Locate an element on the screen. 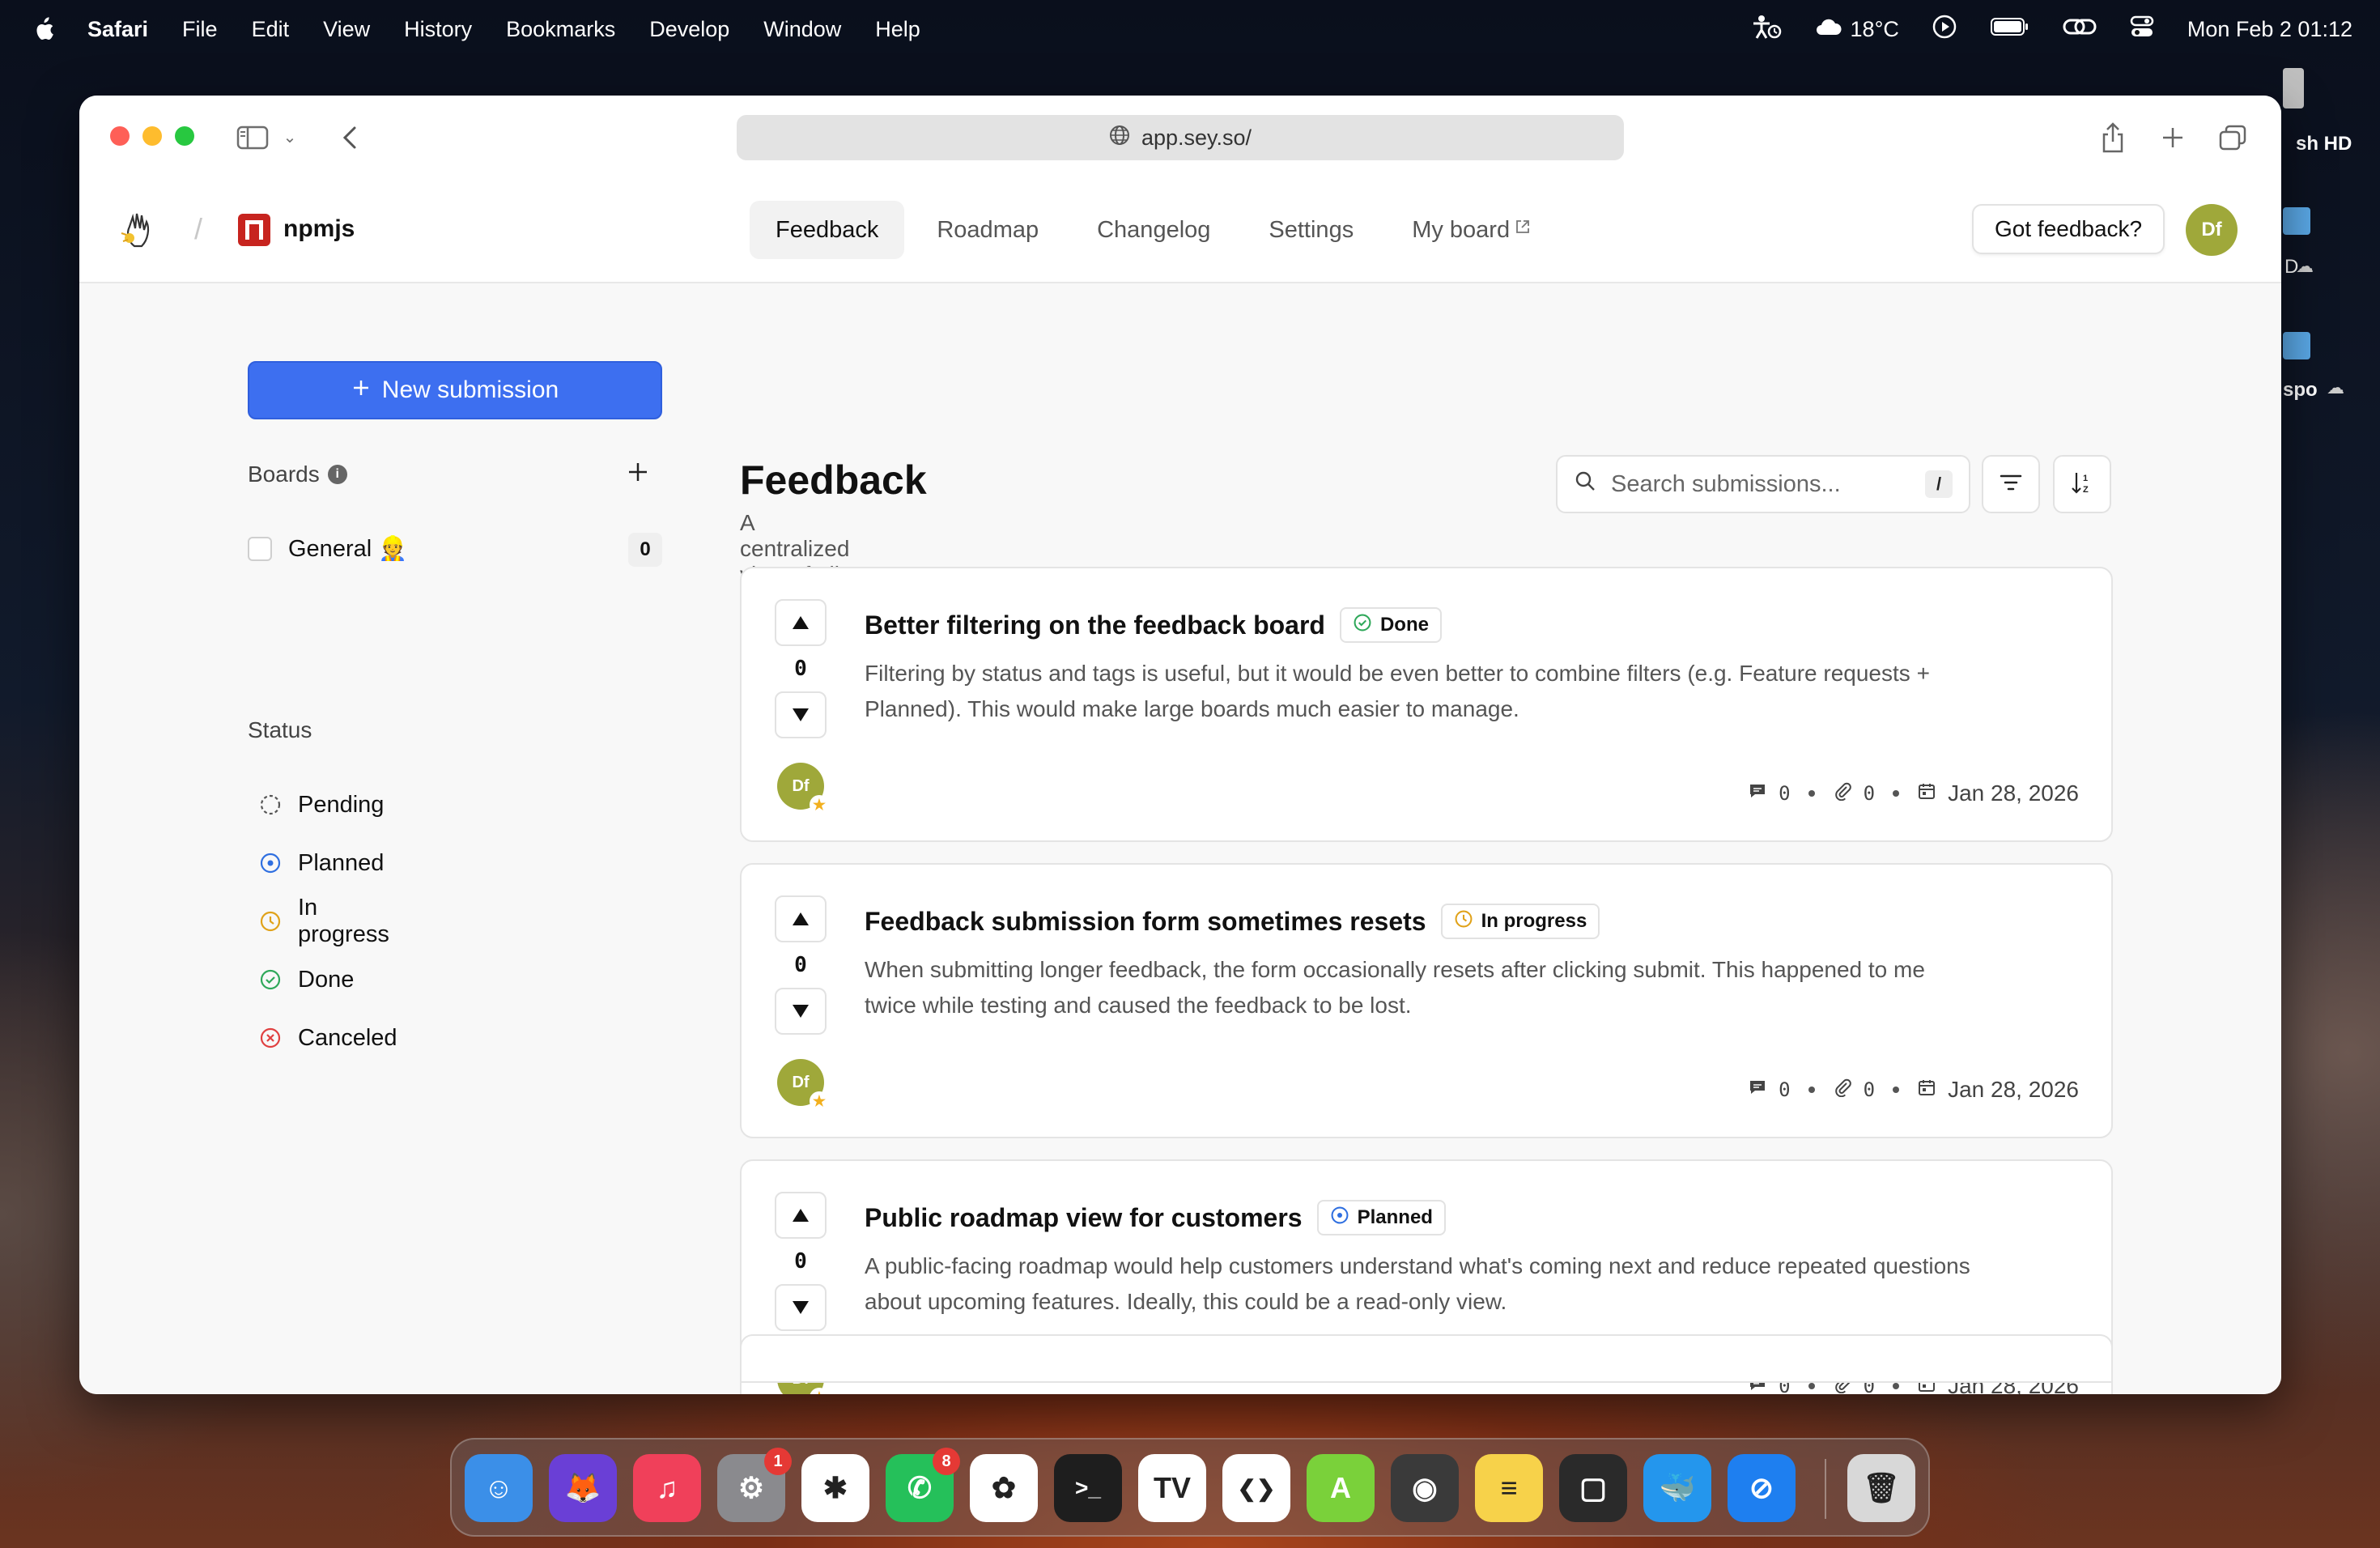 The width and height of the screenshot is (2380, 1548). new-submission-button: New submission is located at coordinates (455, 390).